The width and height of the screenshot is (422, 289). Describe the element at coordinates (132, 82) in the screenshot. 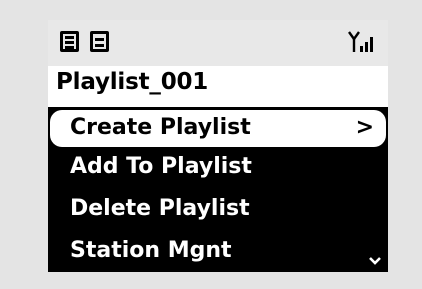

I see `page-title: Playlist_001` at that location.